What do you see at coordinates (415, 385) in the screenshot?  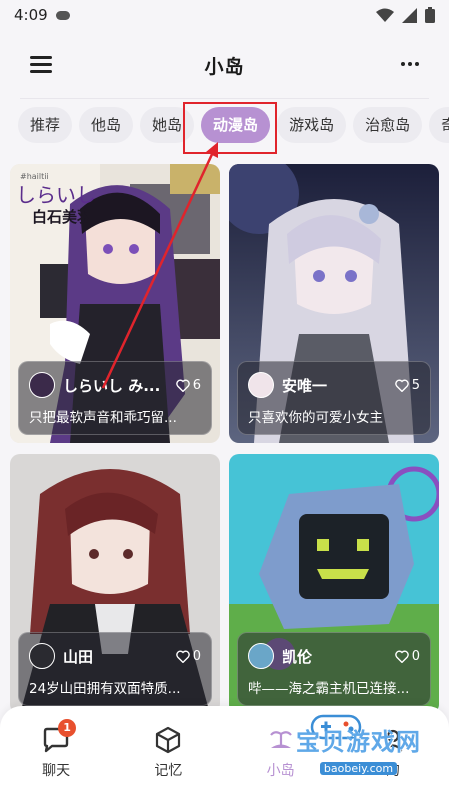 I see `like-count-value: 5` at bounding box center [415, 385].